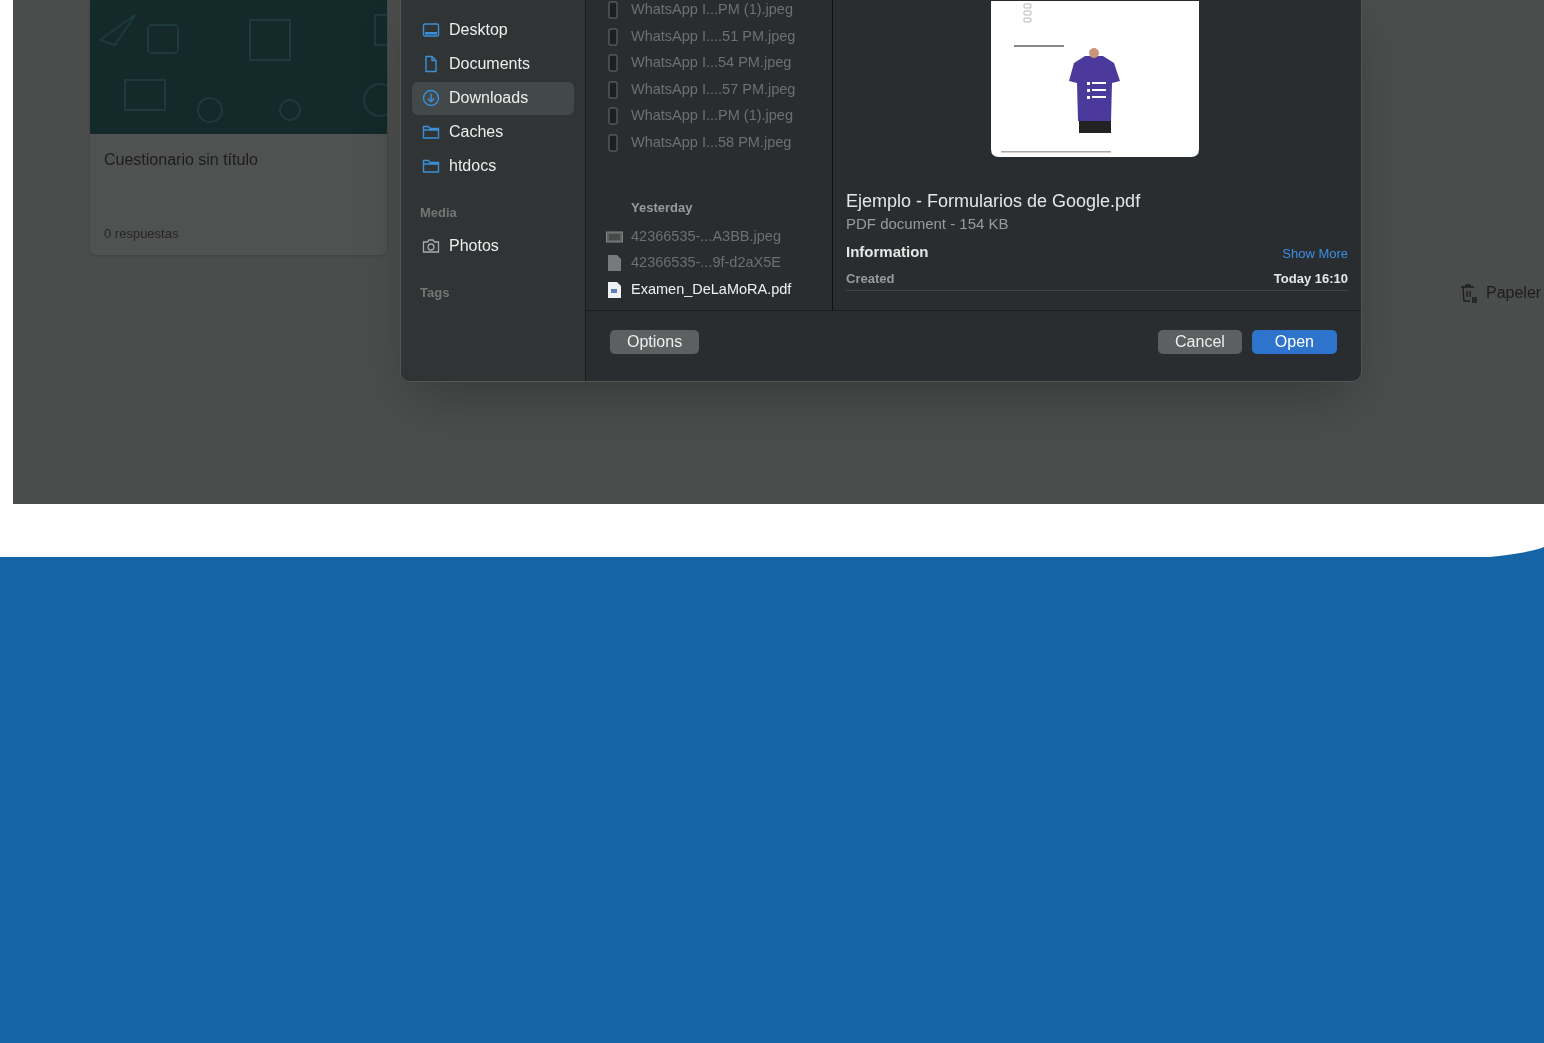 The image size is (1544, 1043). Describe the element at coordinates (431, 30) in the screenshot. I see `desktop-icon` at that location.